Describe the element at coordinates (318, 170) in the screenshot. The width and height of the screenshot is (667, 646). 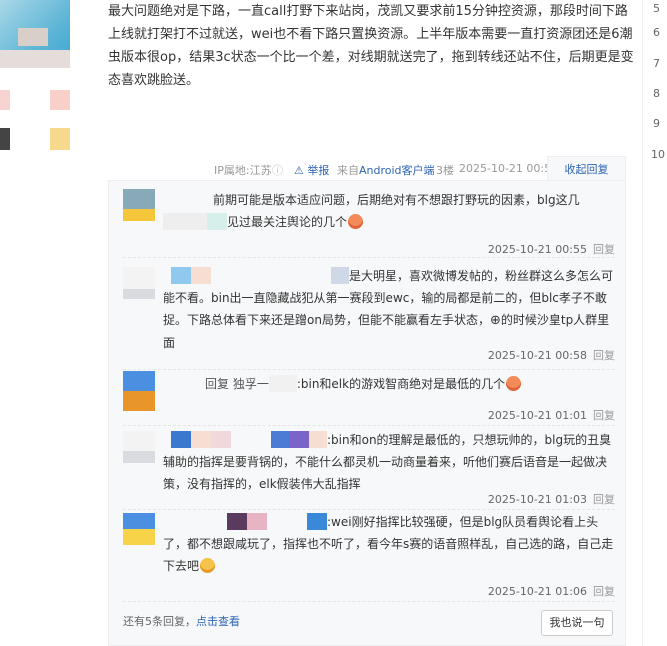
I see `report-label: 举报` at that location.